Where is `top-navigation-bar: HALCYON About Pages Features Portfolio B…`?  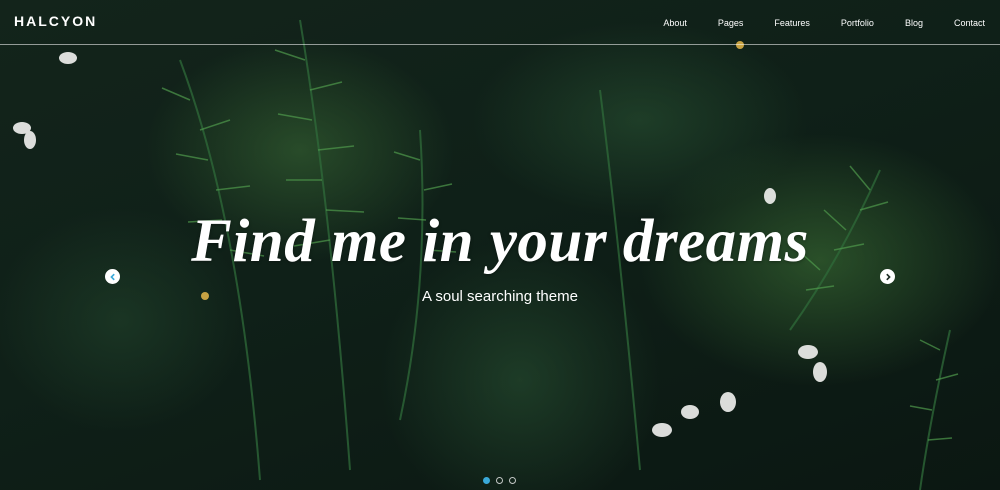
top-navigation-bar: HALCYON About Pages Features Portfolio B… is located at coordinates (500, 22).